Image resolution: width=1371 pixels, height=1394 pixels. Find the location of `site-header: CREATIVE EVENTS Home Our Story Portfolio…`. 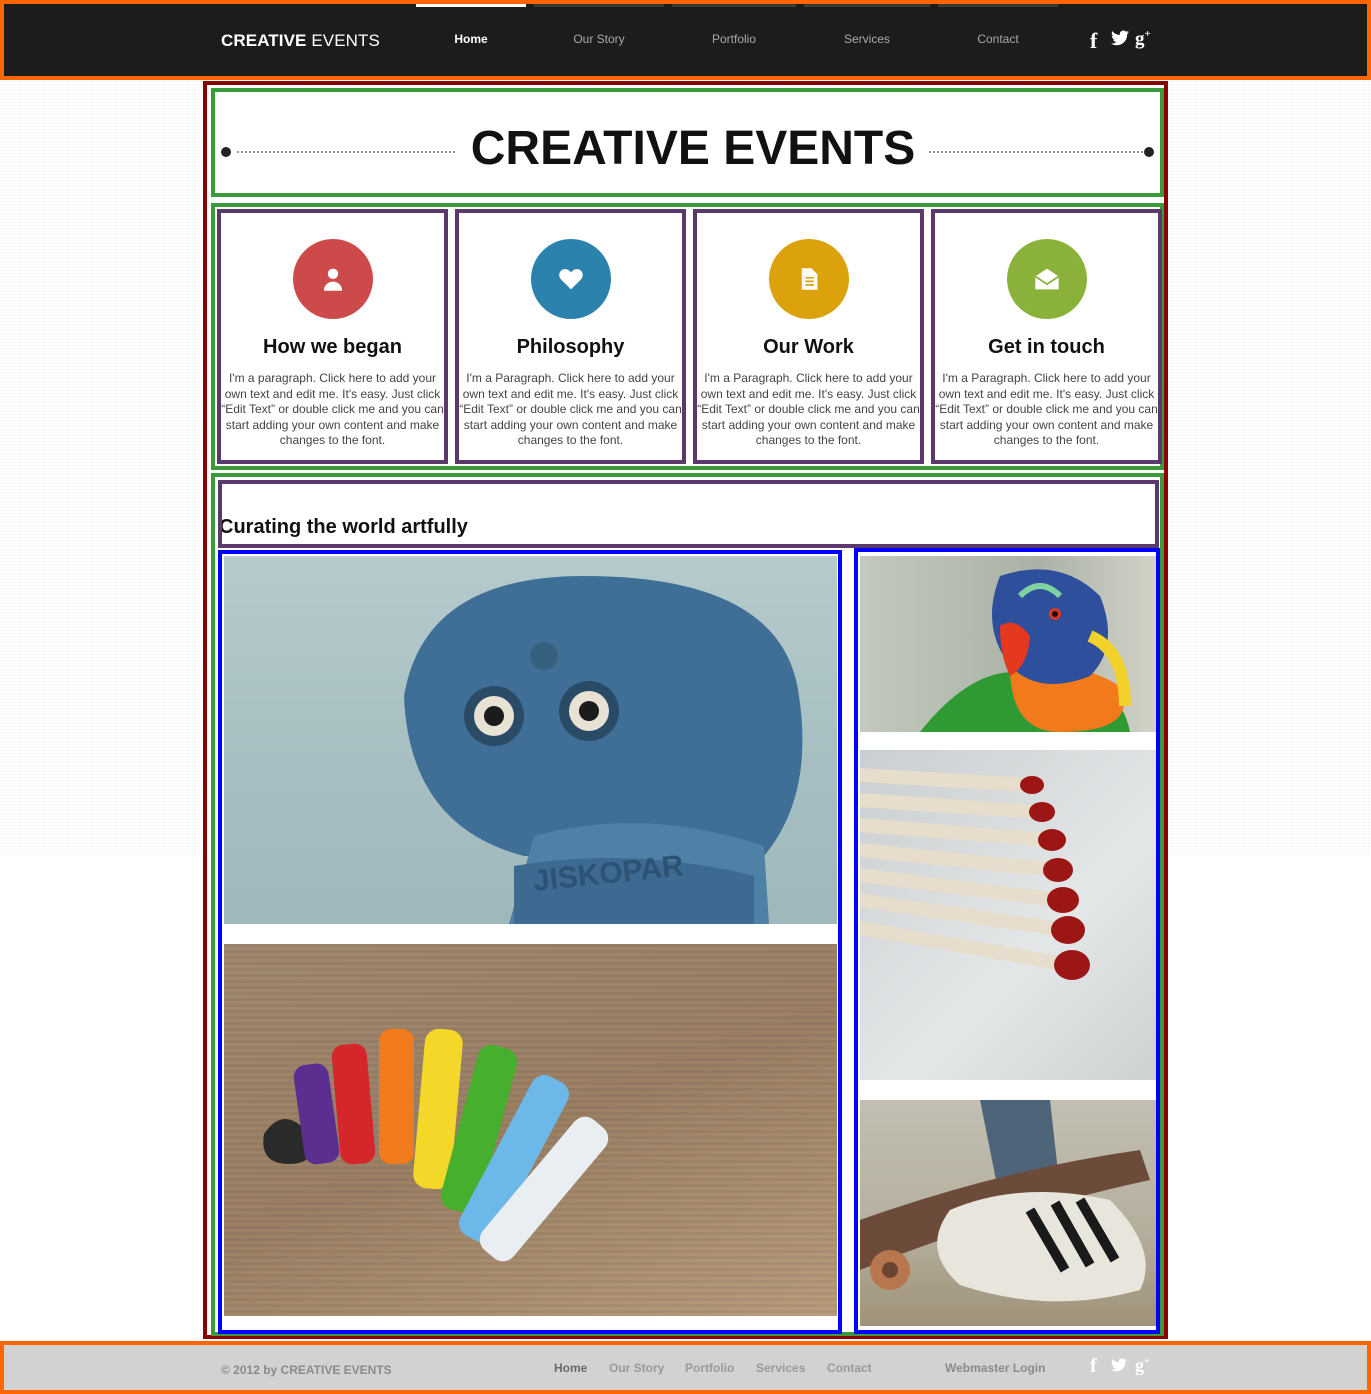

site-header: CREATIVE EVENTS Home Our Story Portfolio… is located at coordinates (685, 40).